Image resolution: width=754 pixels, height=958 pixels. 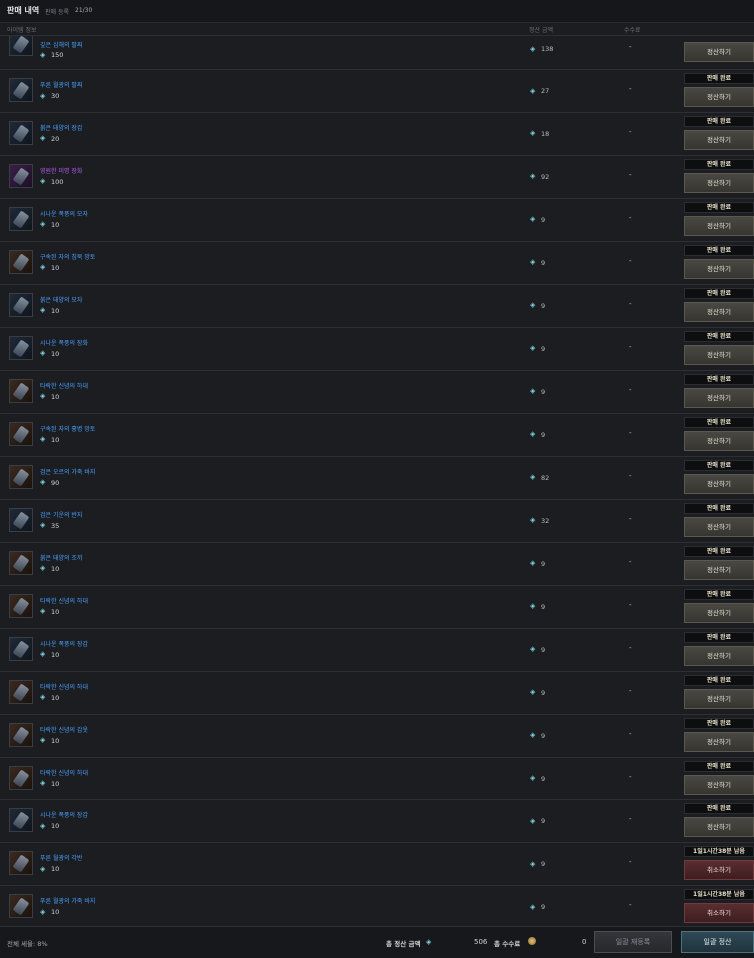 What do you see at coordinates (64, 644) in the screenshot?
I see `item-name: 시나운 폭풍의 장갑` at bounding box center [64, 644].